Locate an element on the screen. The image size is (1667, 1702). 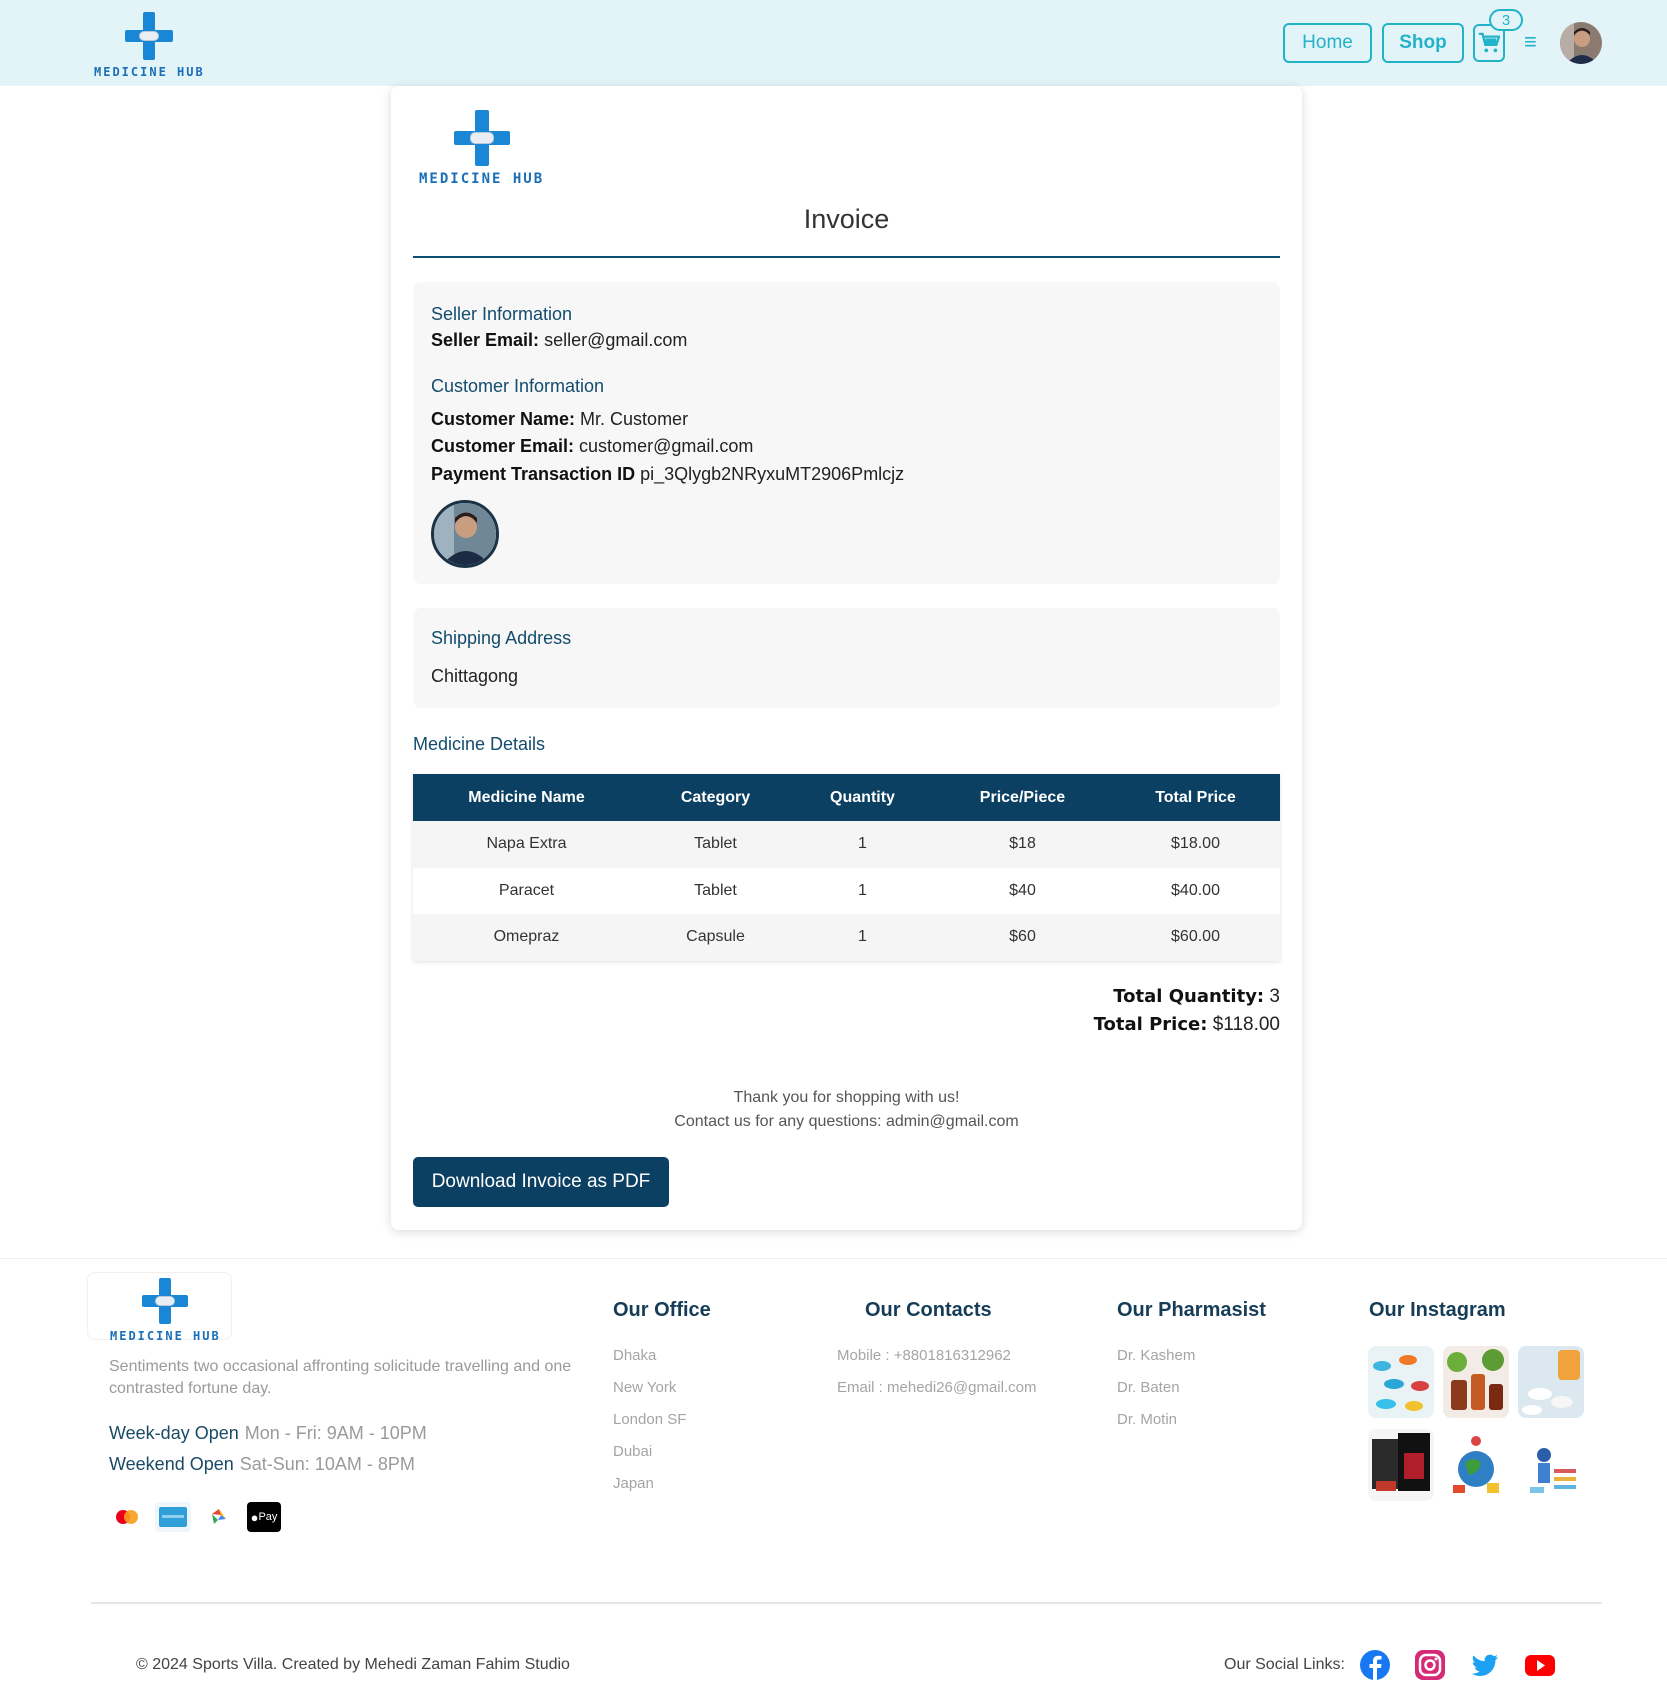
table-row: Napa Extra Tablet 1 $18 $18.00 is located at coordinates (846, 844).